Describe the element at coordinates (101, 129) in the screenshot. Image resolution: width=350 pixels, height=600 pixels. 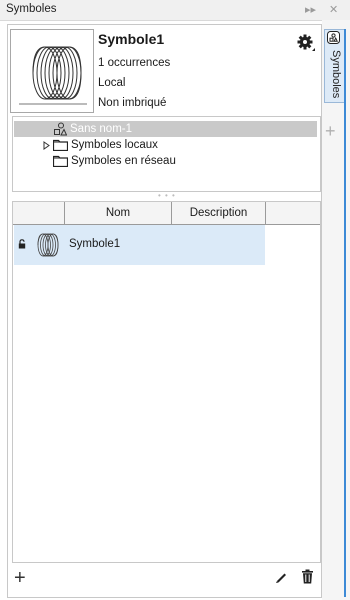
I see `tree-item-label: Sans nom-1` at that location.